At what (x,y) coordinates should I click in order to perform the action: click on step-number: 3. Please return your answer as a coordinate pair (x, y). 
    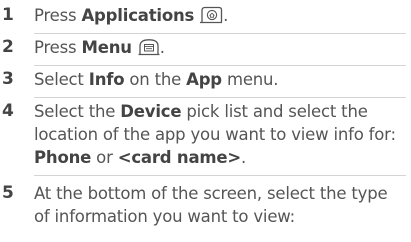
    Looking at the image, I should click on (8, 79).